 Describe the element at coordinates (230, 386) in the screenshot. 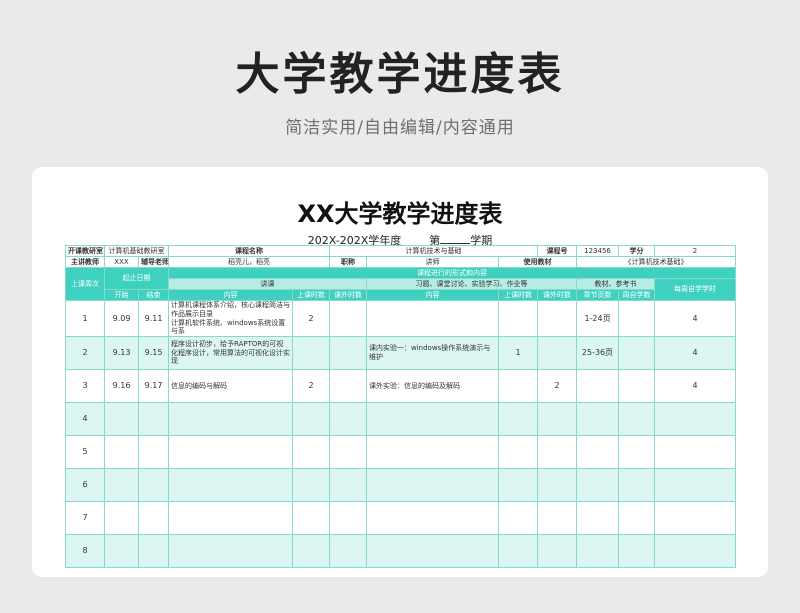

I see `lecture-cell: 信息的编码与解码` at that location.